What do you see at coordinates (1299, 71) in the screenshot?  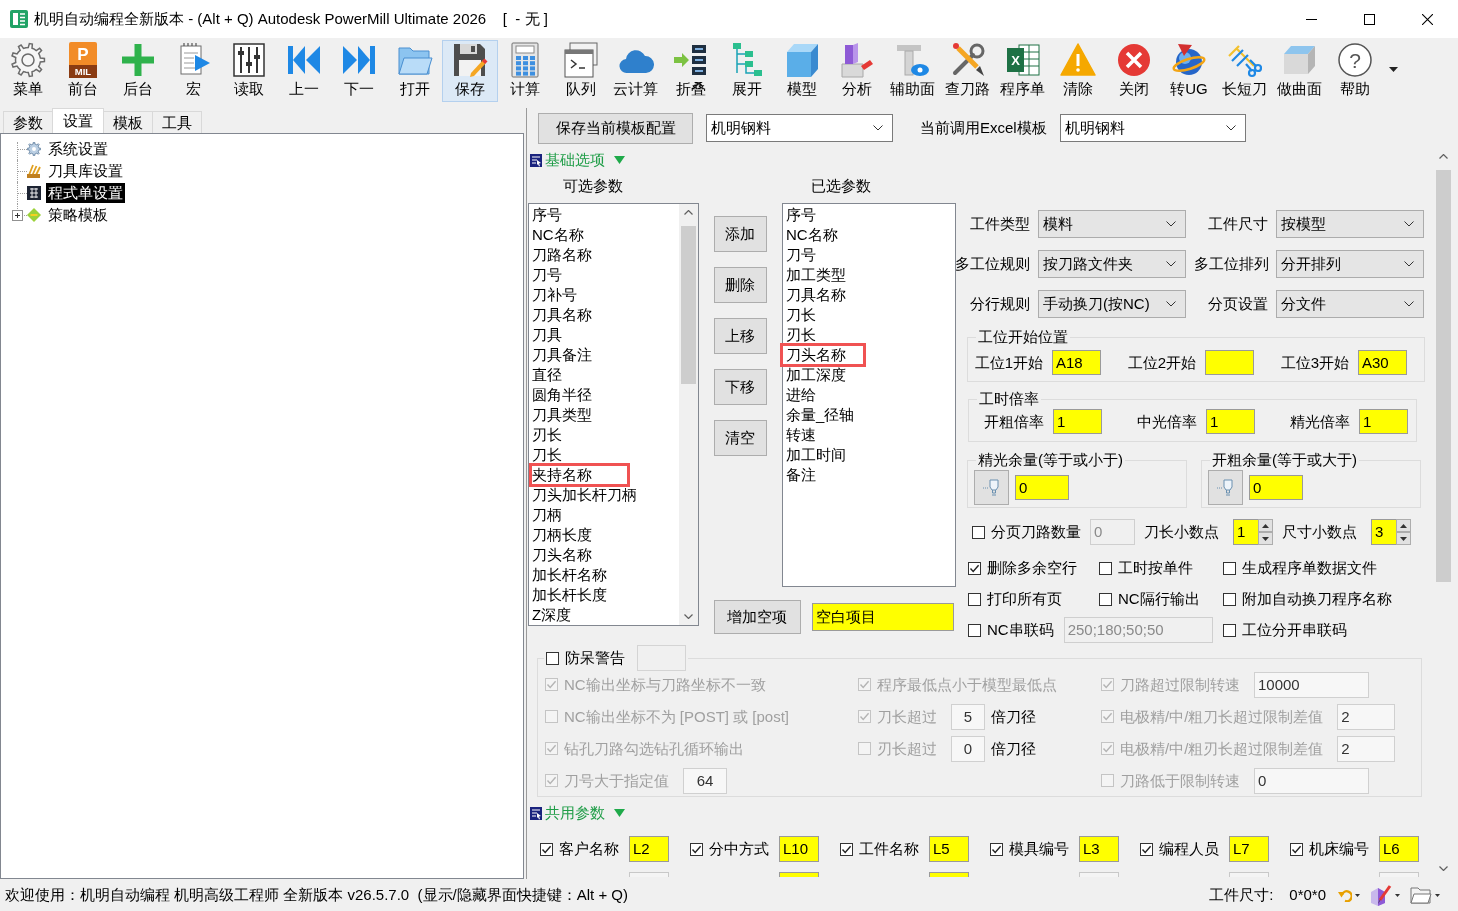 I see `toolbar-button: 做曲面` at bounding box center [1299, 71].